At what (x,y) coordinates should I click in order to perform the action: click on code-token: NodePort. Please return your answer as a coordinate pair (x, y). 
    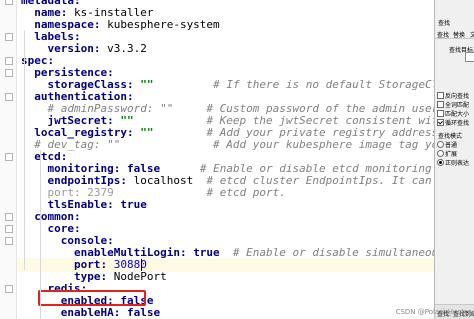
    Looking at the image, I should click on (140, 276).